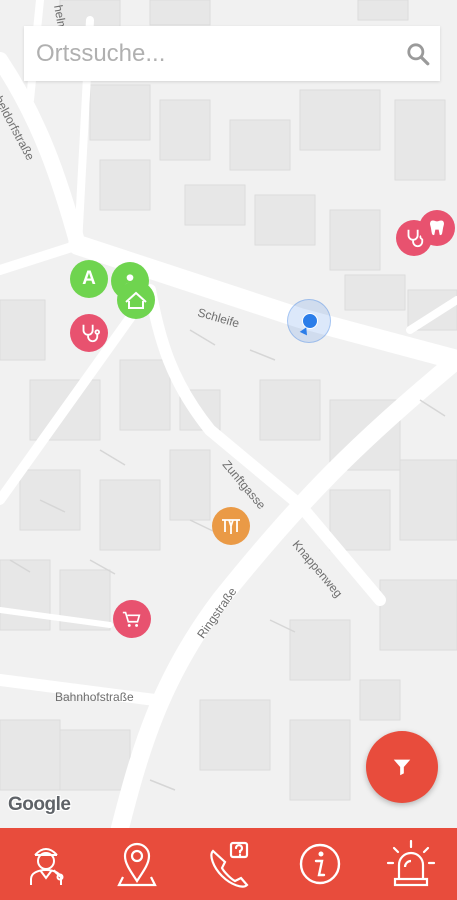 This screenshot has width=457, height=900. I want to click on nav-profile-button, so click(46, 864).